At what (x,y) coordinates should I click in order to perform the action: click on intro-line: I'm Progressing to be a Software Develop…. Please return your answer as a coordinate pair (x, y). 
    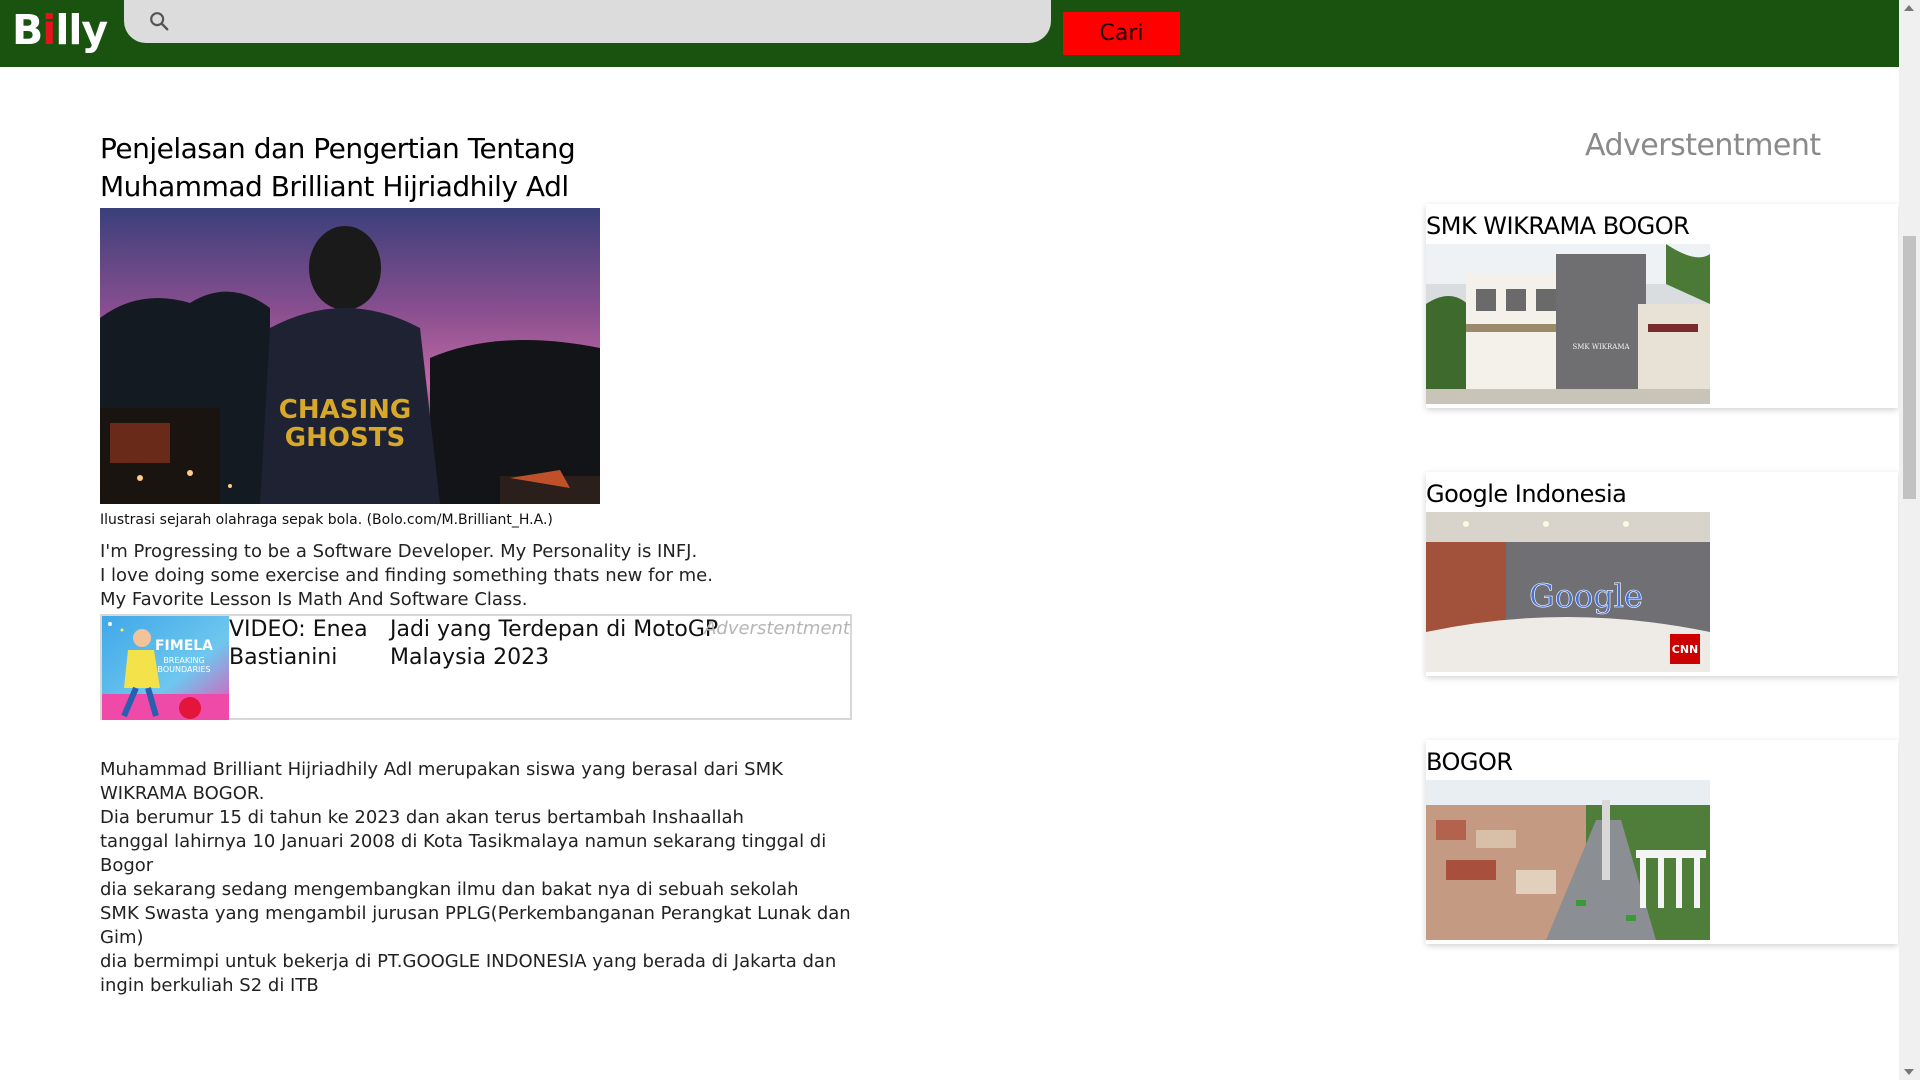
    Looking at the image, I should click on (399, 551).